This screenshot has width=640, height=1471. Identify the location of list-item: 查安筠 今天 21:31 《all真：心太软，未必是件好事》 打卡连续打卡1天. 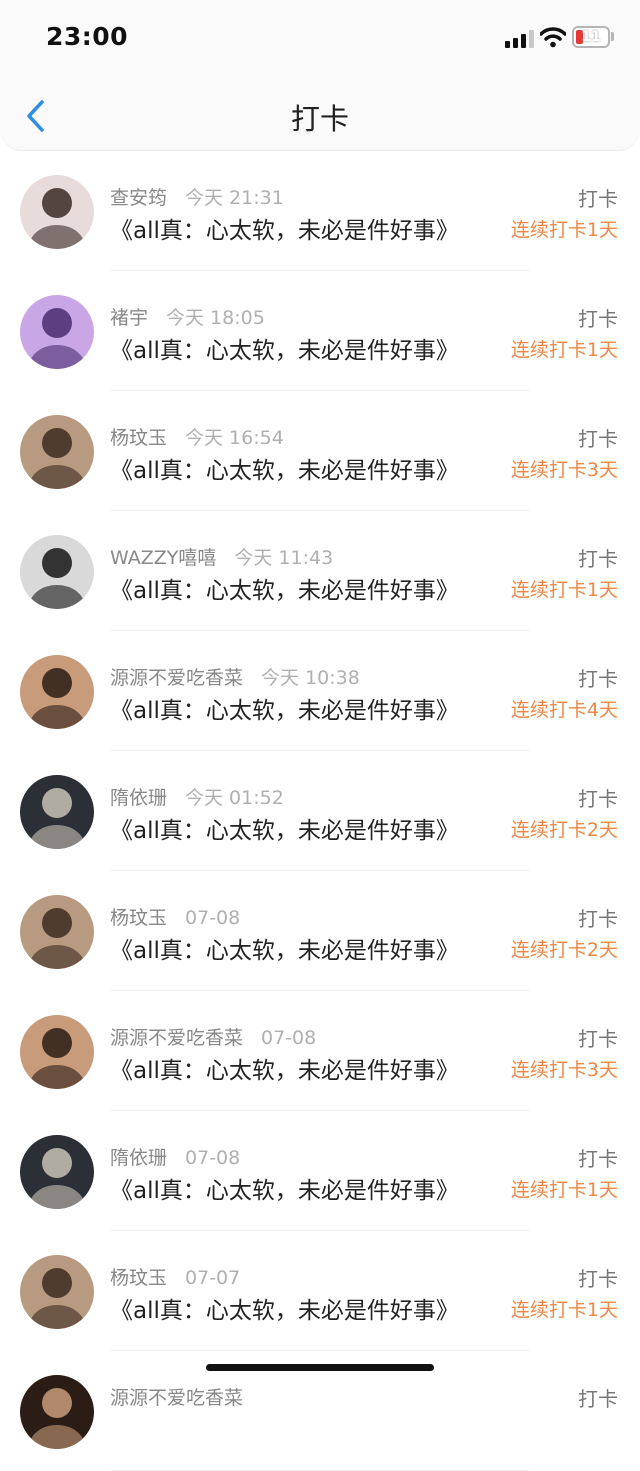
(320, 211).